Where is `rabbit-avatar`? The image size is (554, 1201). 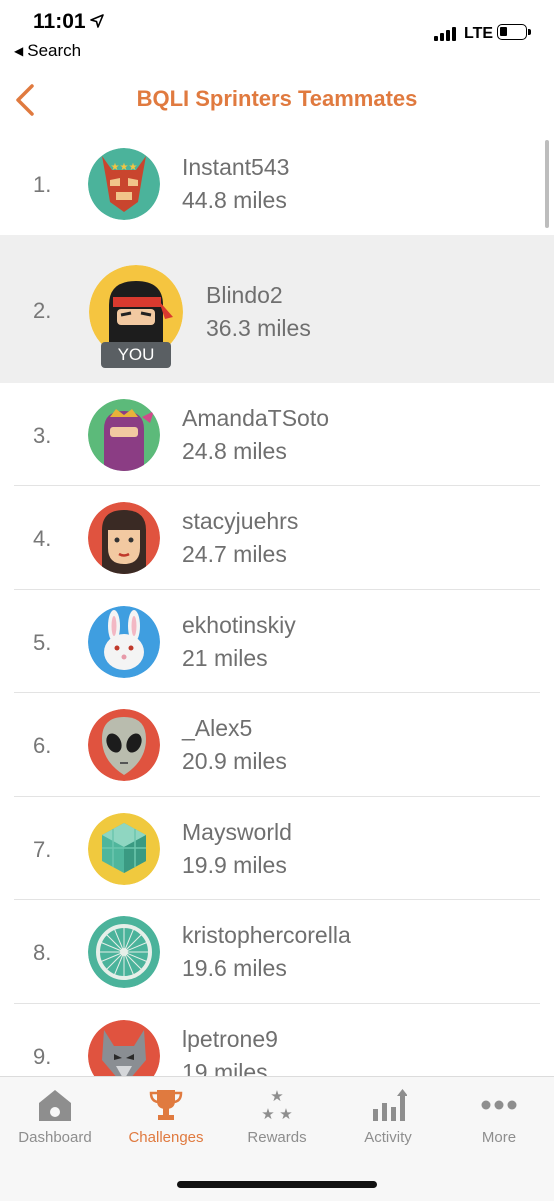 rabbit-avatar is located at coordinates (124, 642).